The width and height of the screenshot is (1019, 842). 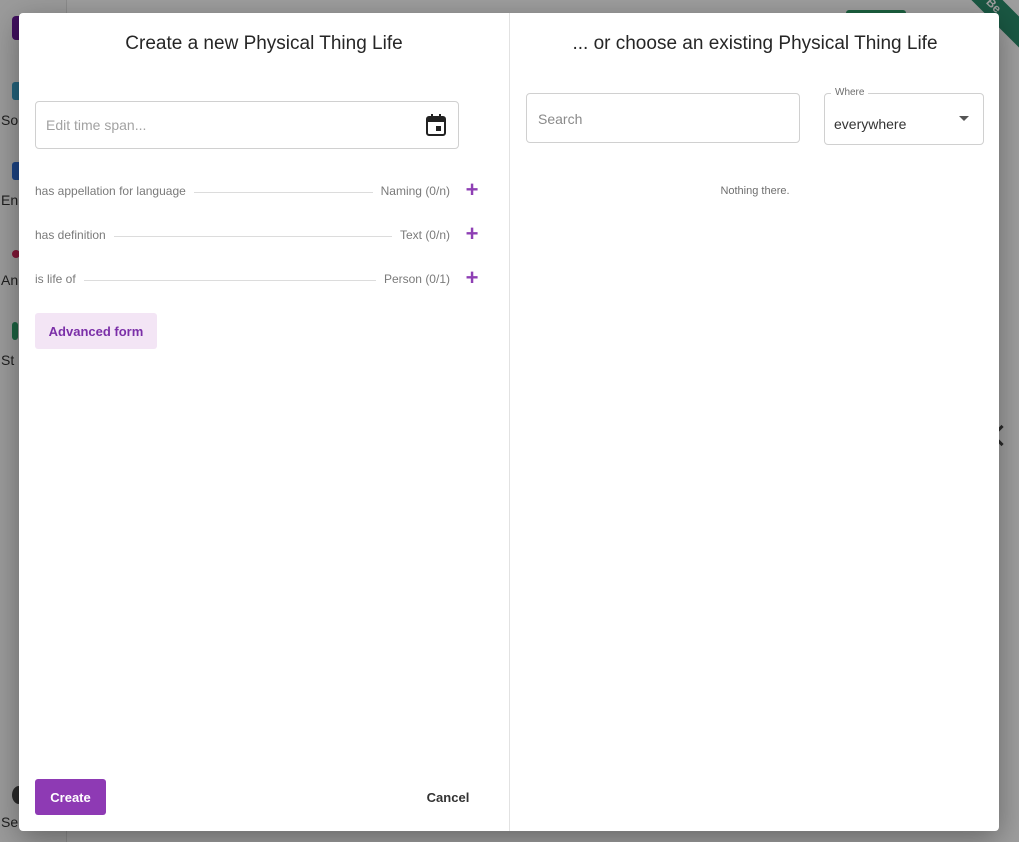 What do you see at coordinates (964, 118) in the screenshot?
I see `dropdown-caret-icon` at bounding box center [964, 118].